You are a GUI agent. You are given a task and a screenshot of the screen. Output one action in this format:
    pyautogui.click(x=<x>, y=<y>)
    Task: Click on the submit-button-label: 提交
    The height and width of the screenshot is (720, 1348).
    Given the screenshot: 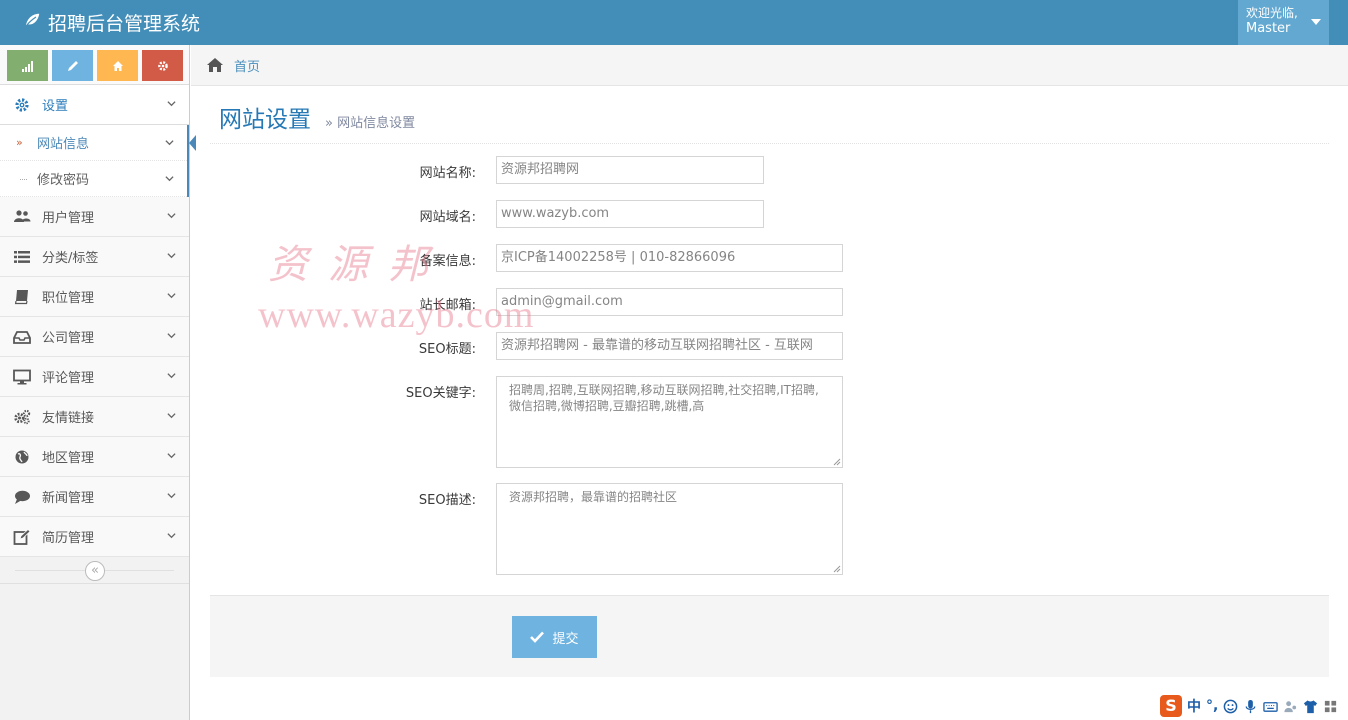 What is the action you would take?
    pyautogui.click(x=565, y=639)
    